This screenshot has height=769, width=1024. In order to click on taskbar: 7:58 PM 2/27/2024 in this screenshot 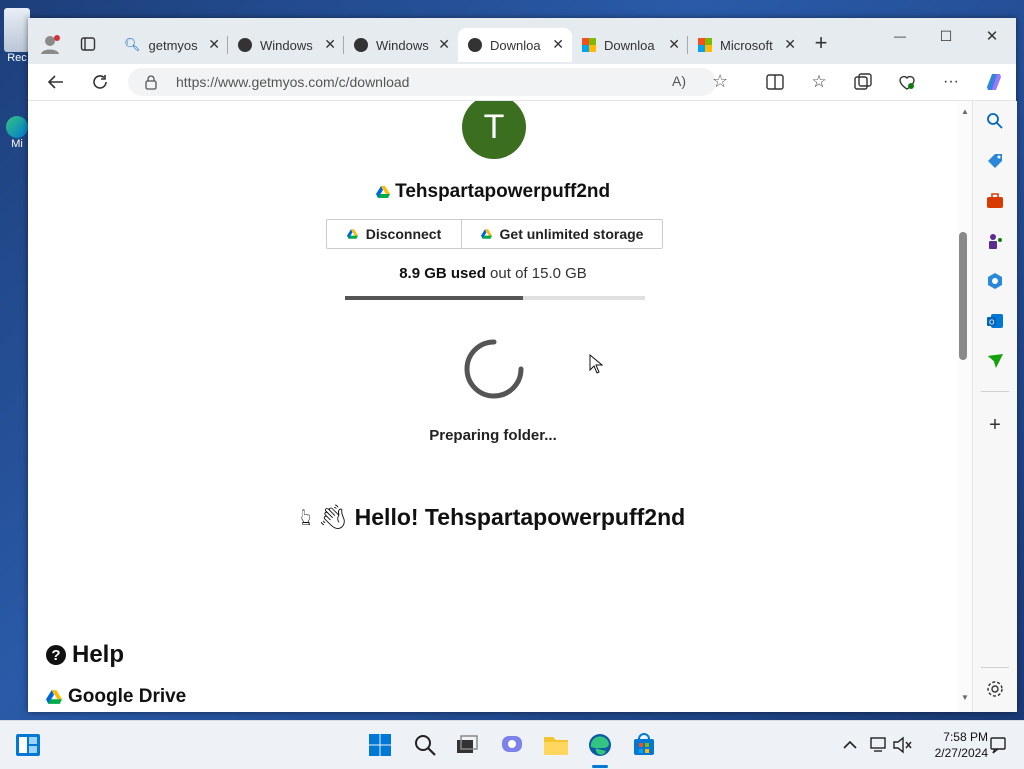, I will do `click(512, 744)`.